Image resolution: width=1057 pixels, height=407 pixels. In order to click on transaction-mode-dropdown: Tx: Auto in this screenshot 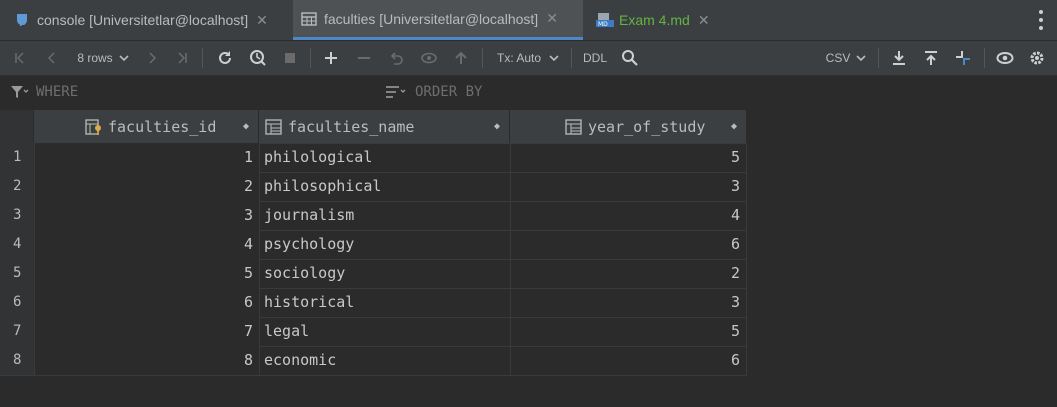, I will do `click(528, 58)`.